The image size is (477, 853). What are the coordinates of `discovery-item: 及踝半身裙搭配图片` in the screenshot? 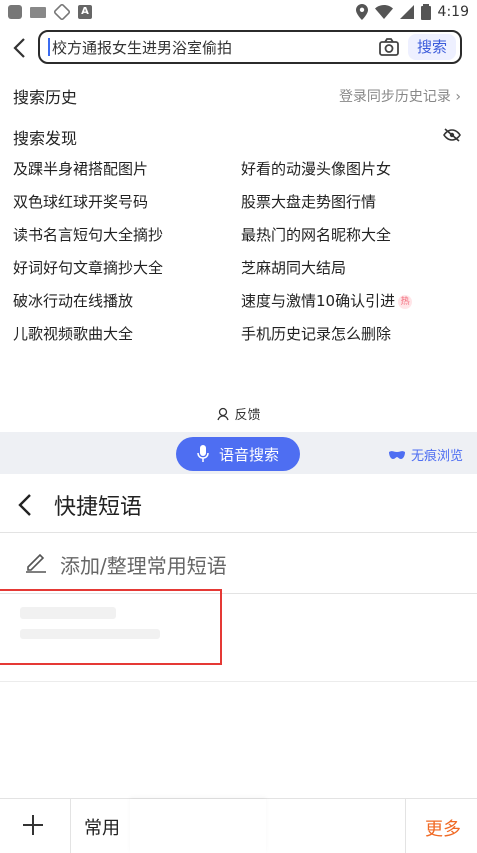 It's located at (80, 168).